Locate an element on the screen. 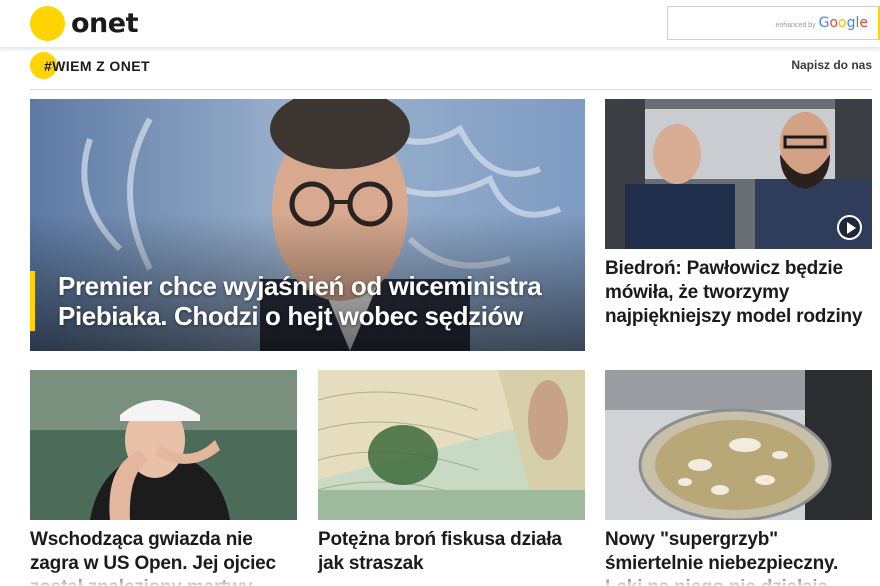 The width and height of the screenshot is (880, 586). contact-link: Napisz do nas is located at coordinates (831, 65).